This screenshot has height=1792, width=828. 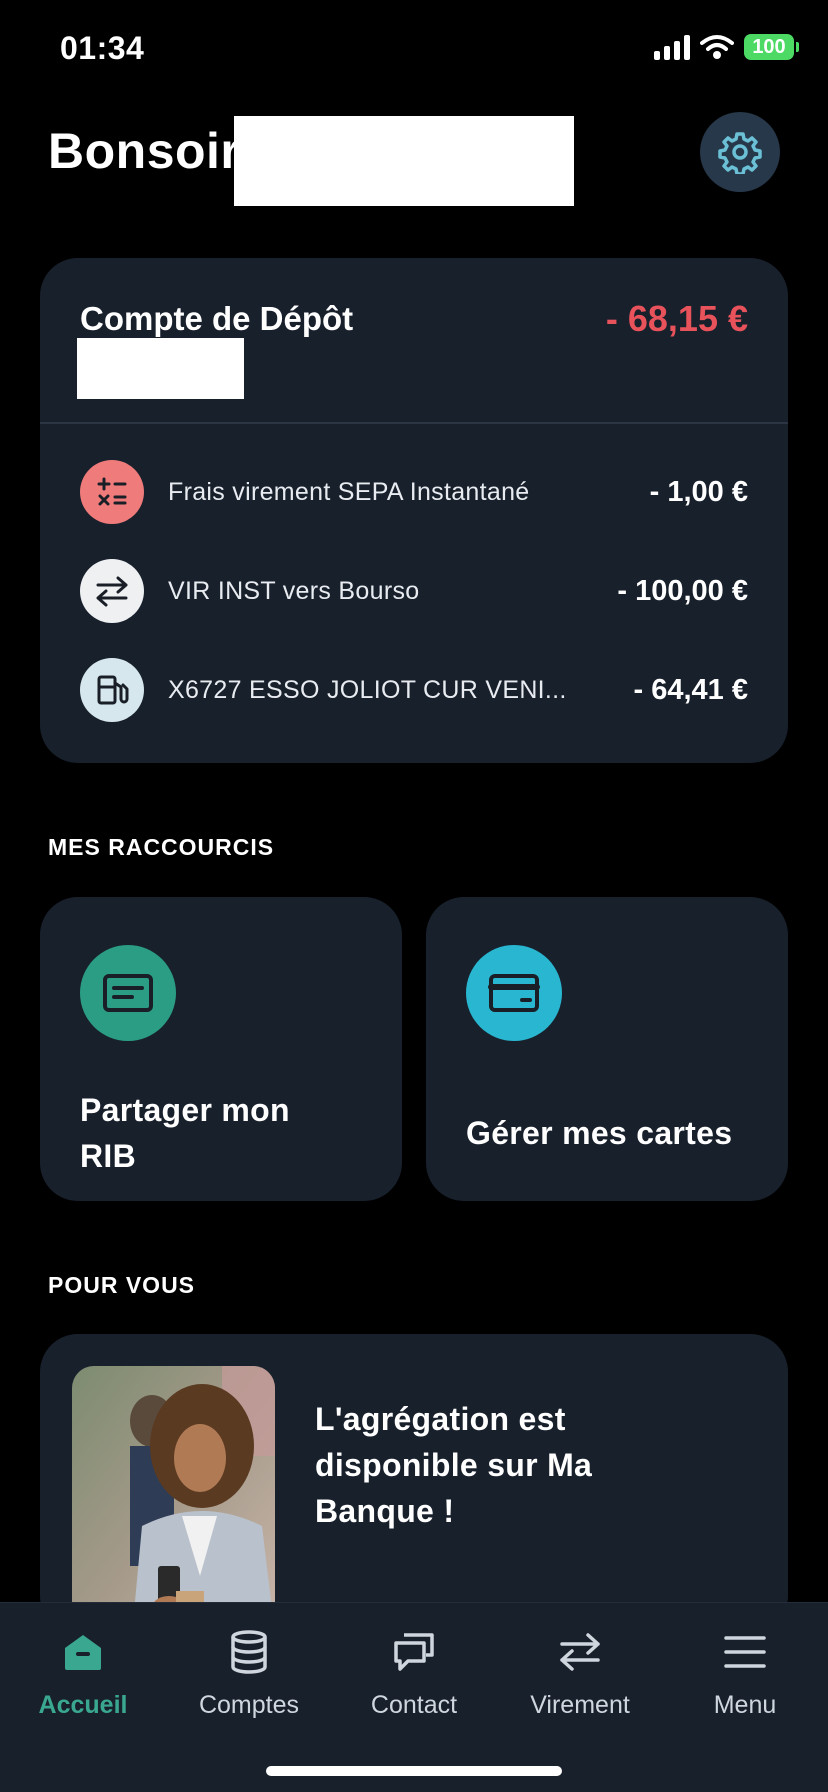 What do you see at coordinates (161, 847) in the screenshot?
I see `shortcuts-section-title: MES RACCOURCIS` at bounding box center [161, 847].